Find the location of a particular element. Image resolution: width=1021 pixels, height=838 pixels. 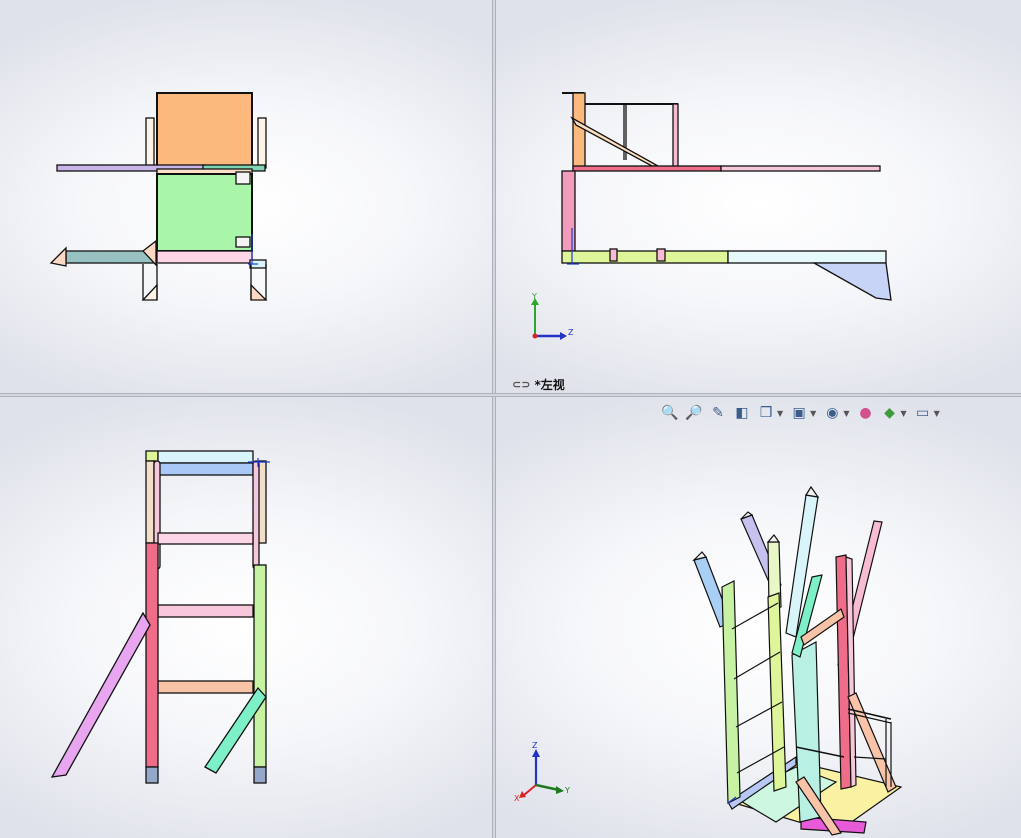

axis-triad-iso is located at coordinates (541, 773).